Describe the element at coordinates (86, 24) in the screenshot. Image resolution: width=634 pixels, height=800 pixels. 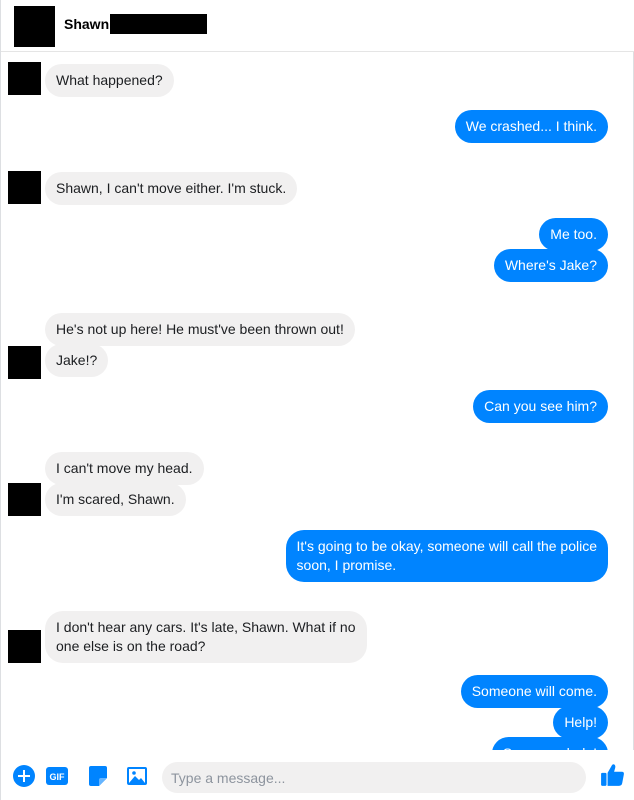
I see `contact-name: Shawn` at that location.